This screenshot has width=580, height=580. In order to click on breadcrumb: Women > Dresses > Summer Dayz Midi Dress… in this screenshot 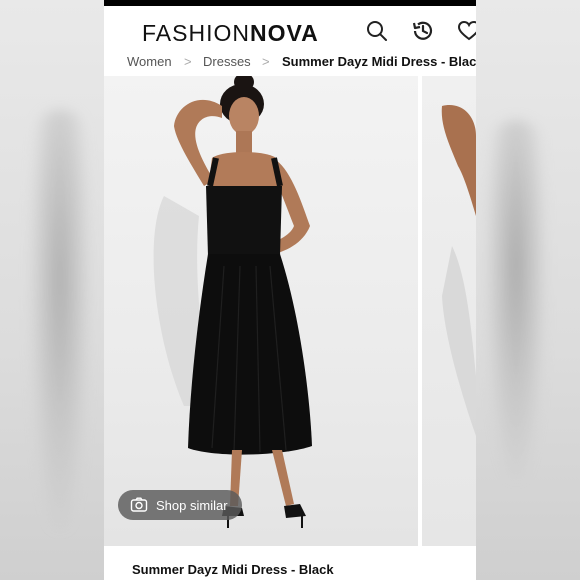, I will do `click(290, 62)`.